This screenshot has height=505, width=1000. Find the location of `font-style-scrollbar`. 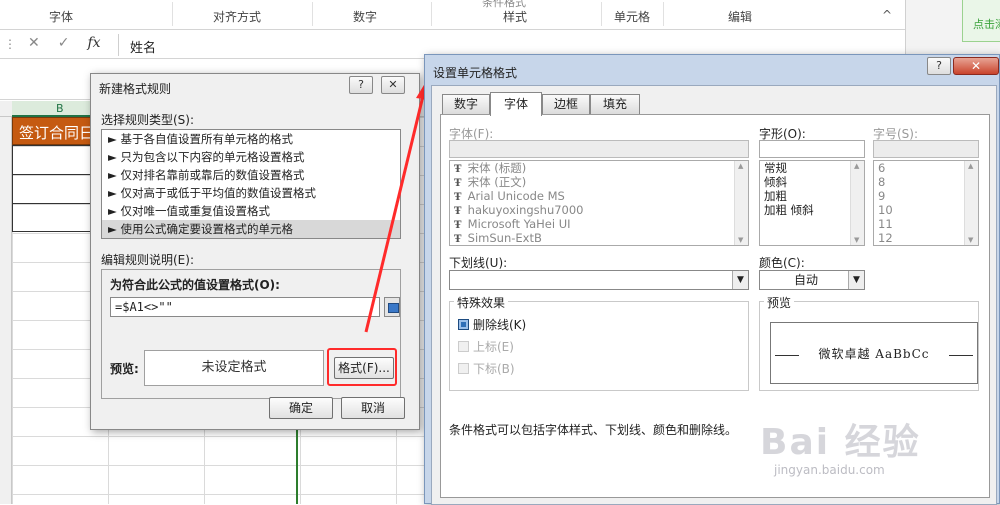

font-style-scrollbar is located at coordinates (857, 203).